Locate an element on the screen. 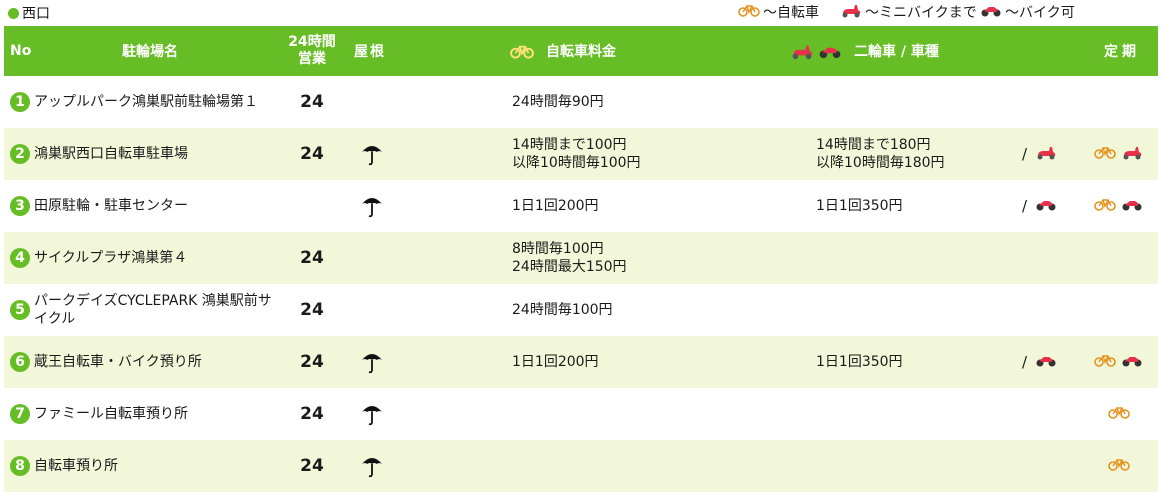  bicycle-fee-line: 24時間毎90円 is located at coordinates (558, 102).